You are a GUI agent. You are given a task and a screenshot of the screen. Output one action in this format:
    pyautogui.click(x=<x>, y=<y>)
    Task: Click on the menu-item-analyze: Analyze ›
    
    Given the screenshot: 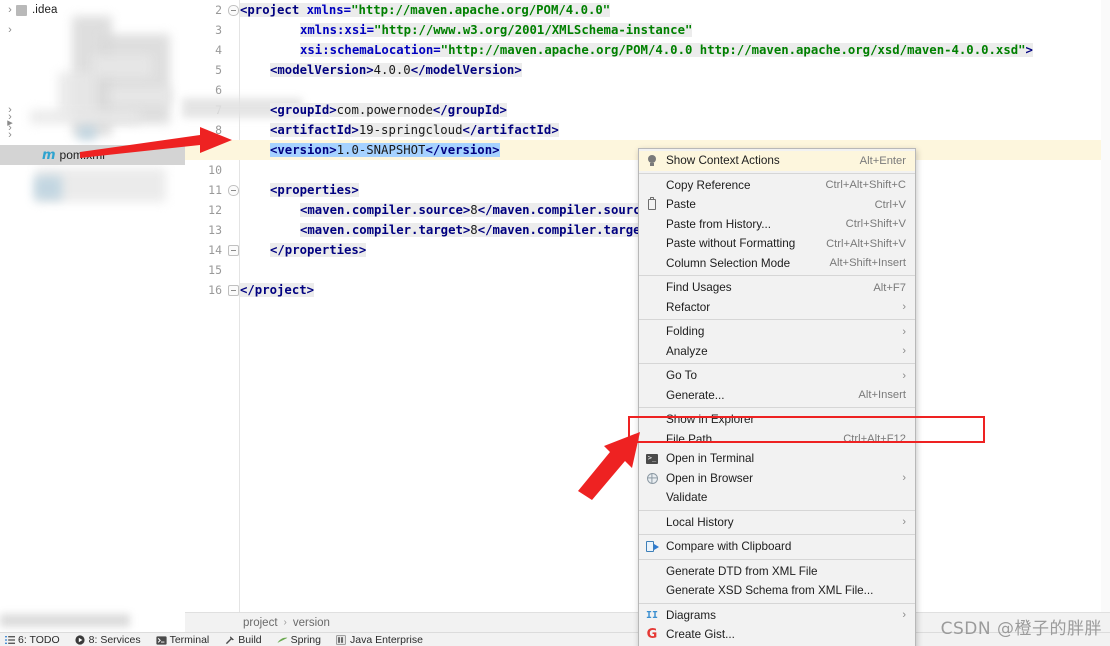 What is the action you would take?
    pyautogui.click(x=777, y=352)
    